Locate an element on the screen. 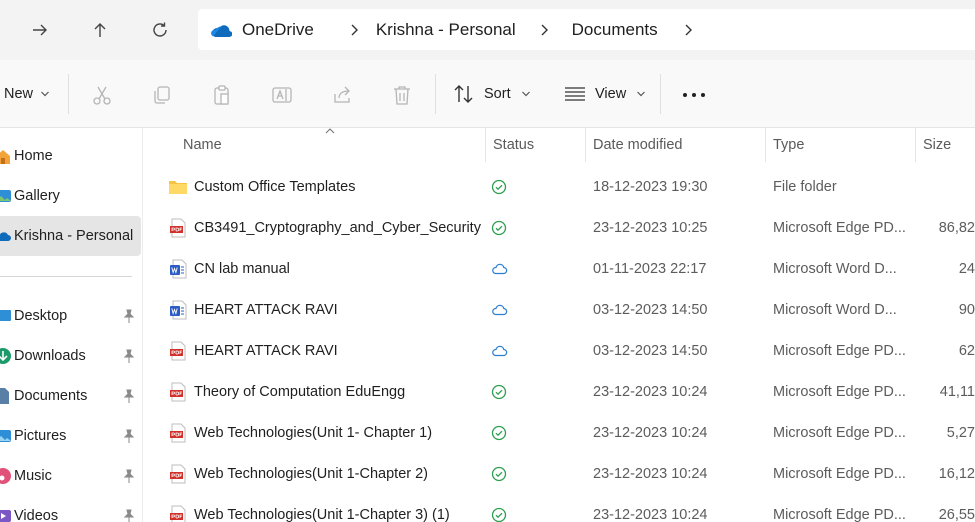  synced-check-icon is located at coordinates (499, 514).